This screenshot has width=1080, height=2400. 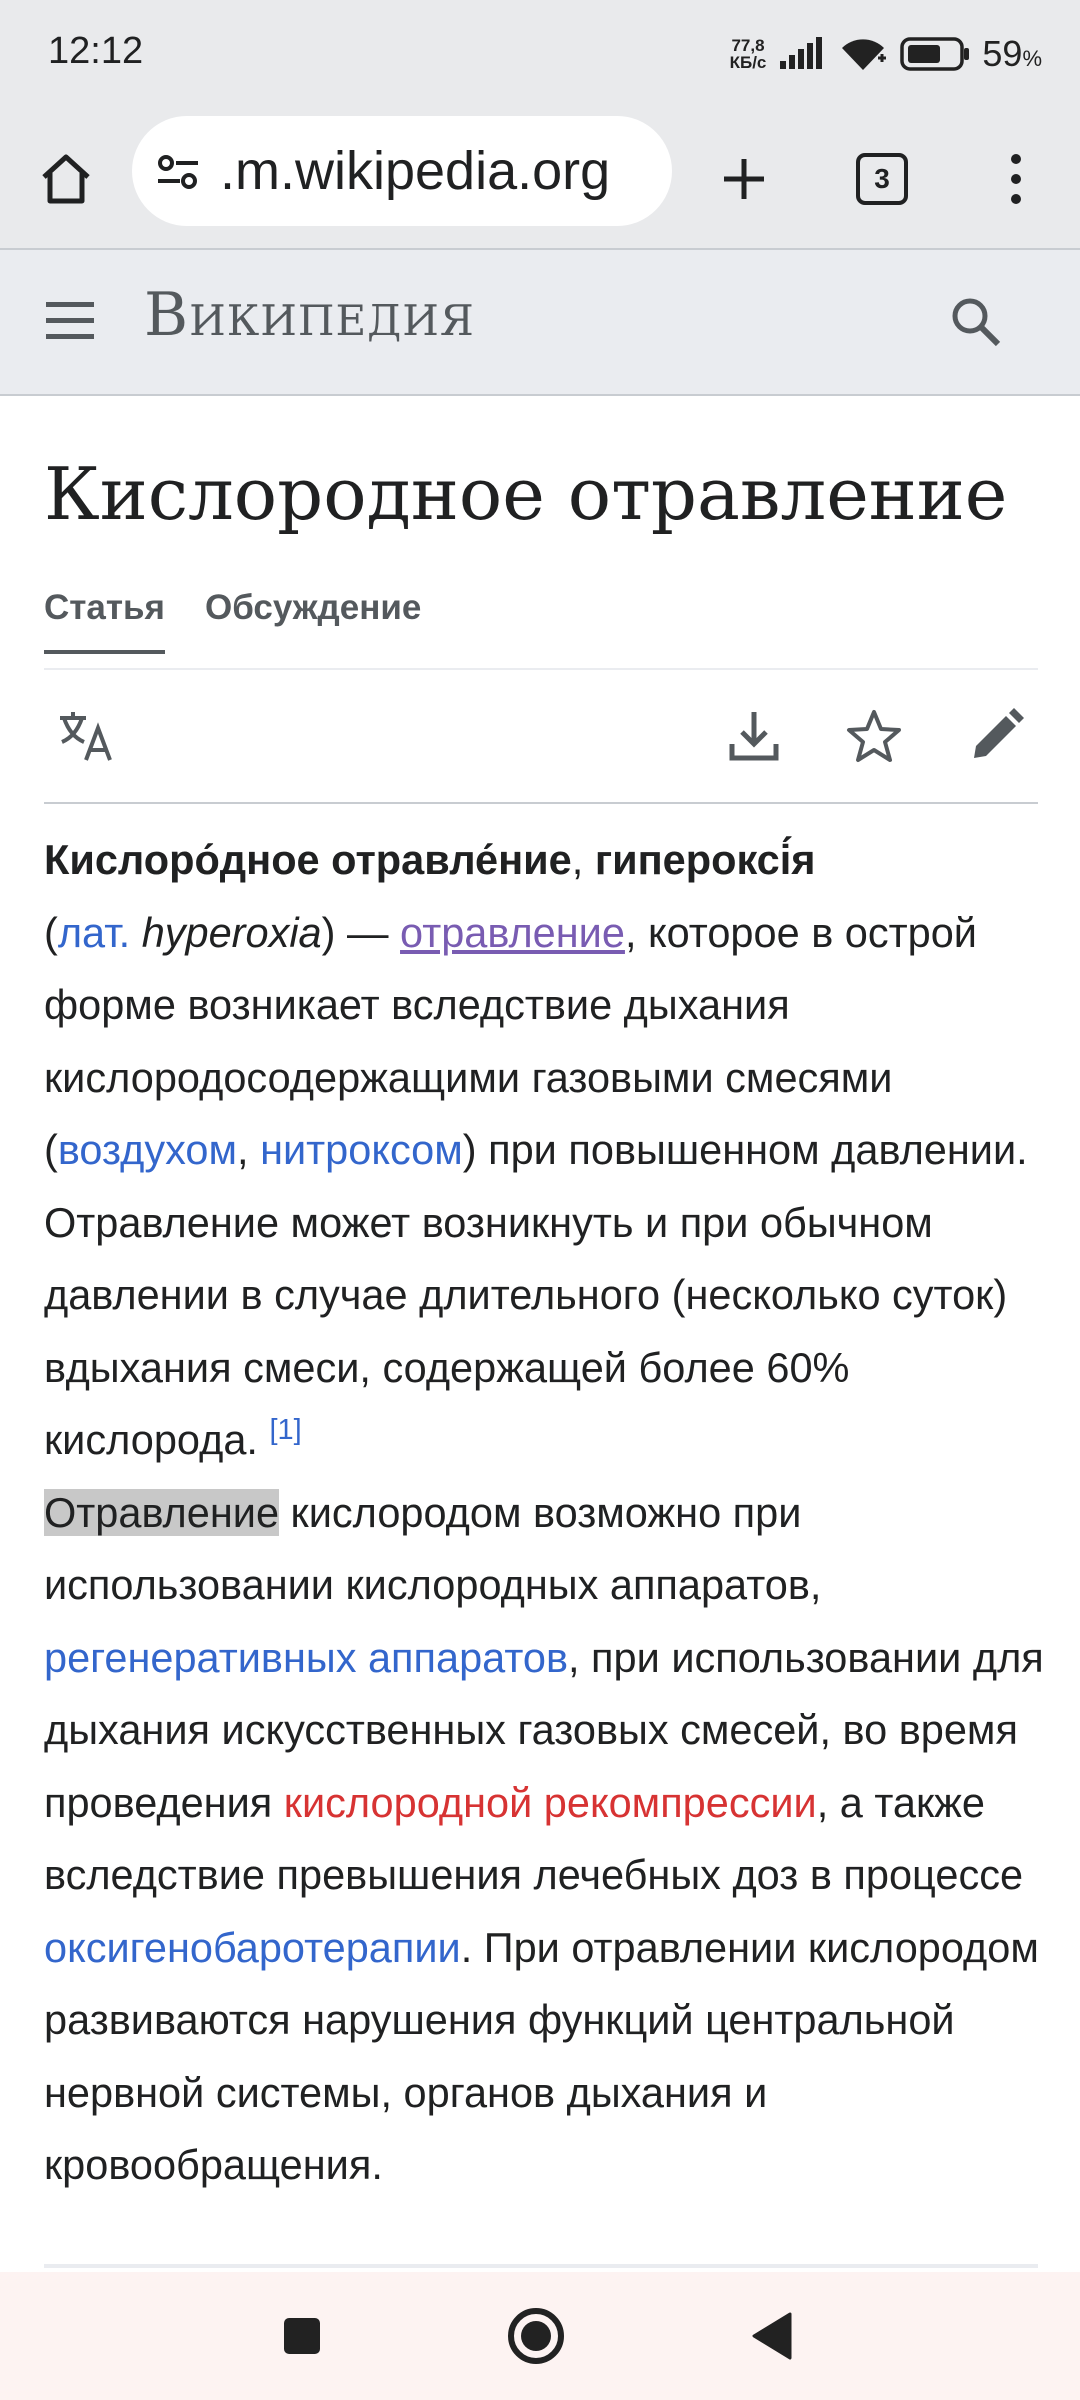 I want to click on overflow-menu-button, so click(x=1016, y=179).